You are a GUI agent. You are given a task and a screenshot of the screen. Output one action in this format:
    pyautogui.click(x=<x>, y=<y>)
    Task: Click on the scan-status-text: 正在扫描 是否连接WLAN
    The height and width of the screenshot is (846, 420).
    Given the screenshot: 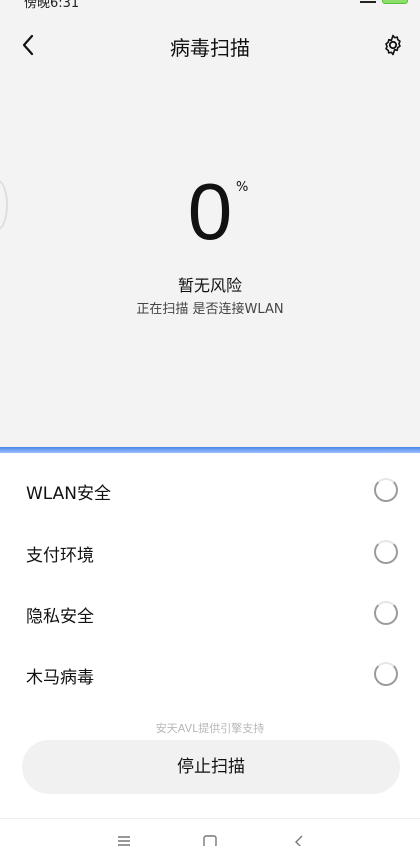 What is the action you would take?
    pyautogui.click(x=210, y=309)
    